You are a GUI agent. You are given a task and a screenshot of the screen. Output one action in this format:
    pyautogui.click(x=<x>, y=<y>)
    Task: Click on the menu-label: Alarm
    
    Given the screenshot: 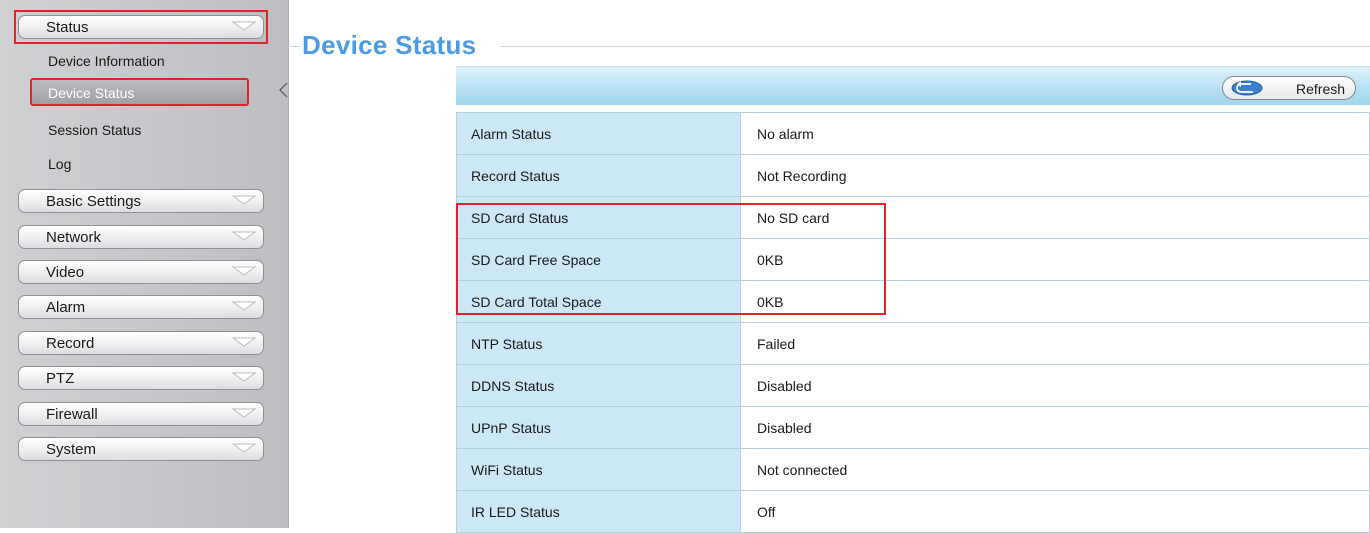 What is the action you would take?
    pyautogui.click(x=66, y=307)
    